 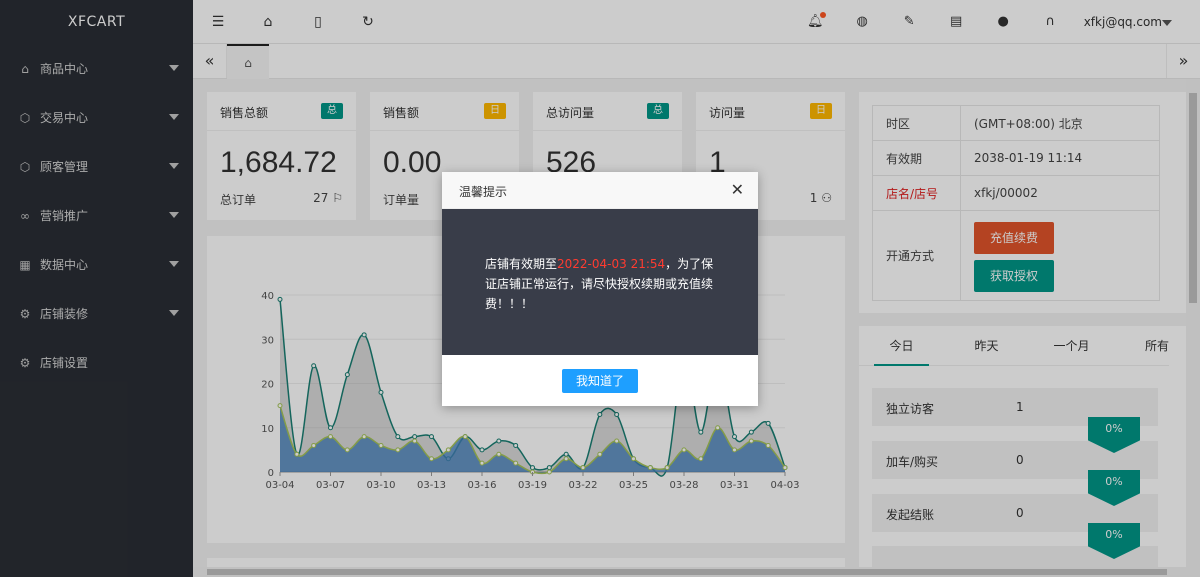 I want to click on close-icon: ✕, so click(x=737, y=189).